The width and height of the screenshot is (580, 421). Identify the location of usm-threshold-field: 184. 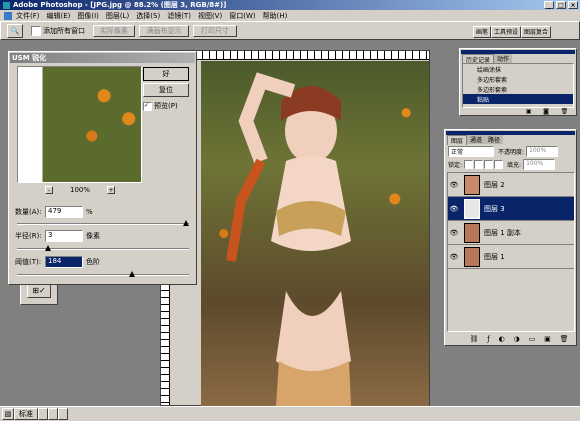
(64, 262).